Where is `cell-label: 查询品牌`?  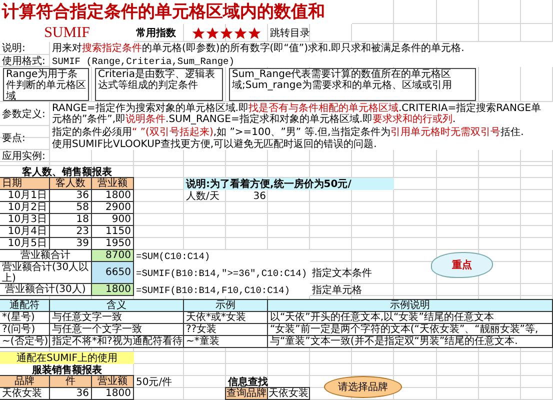
cell-label: 查询品牌 is located at coordinates (246, 393).